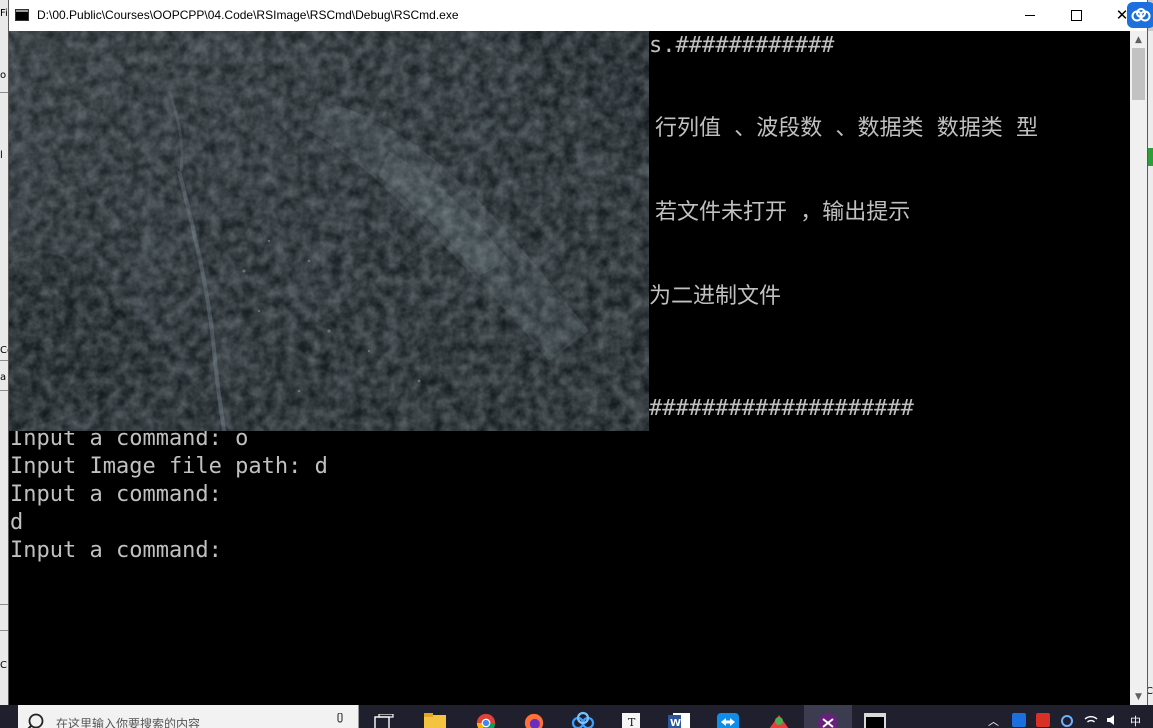 The height and width of the screenshot is (728, 1153). Describe the element at coordinates (128, 722) in the screenshot. I see `search-placeholder: 在这里输入你要搜索的内容` at that location.